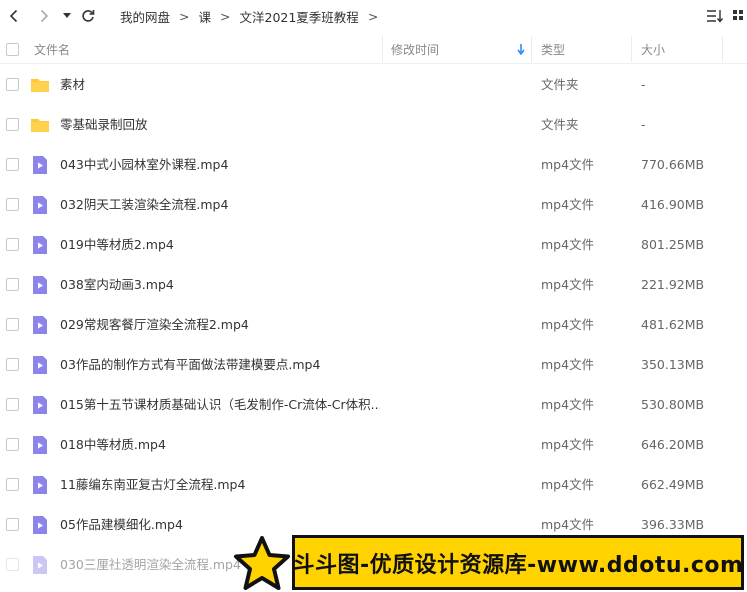 This screenshot has height=592, width=747. Describe the element at coordinates (673, 164) in the screenshot. I see `file-size: 770.66MB` at that location.